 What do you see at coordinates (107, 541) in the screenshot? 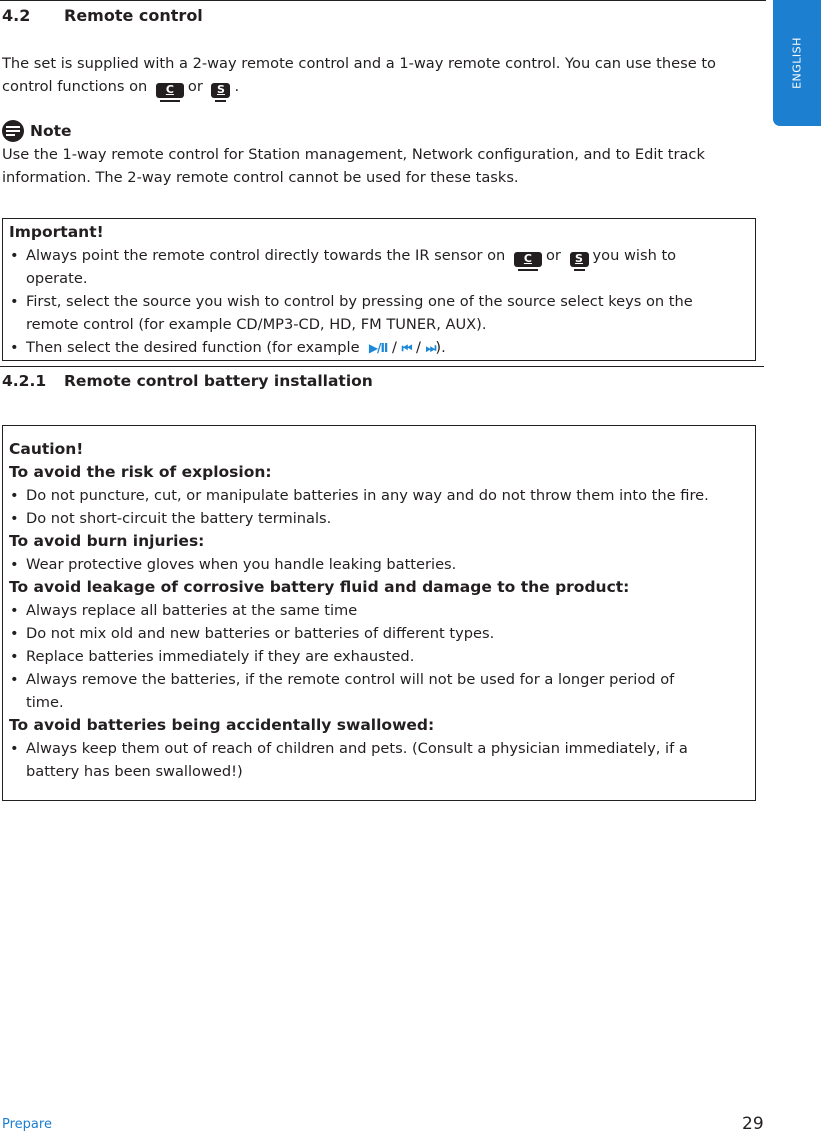
I see `caution-group-heading: To avoid burn injuries:` at bounding box center [107, 541].